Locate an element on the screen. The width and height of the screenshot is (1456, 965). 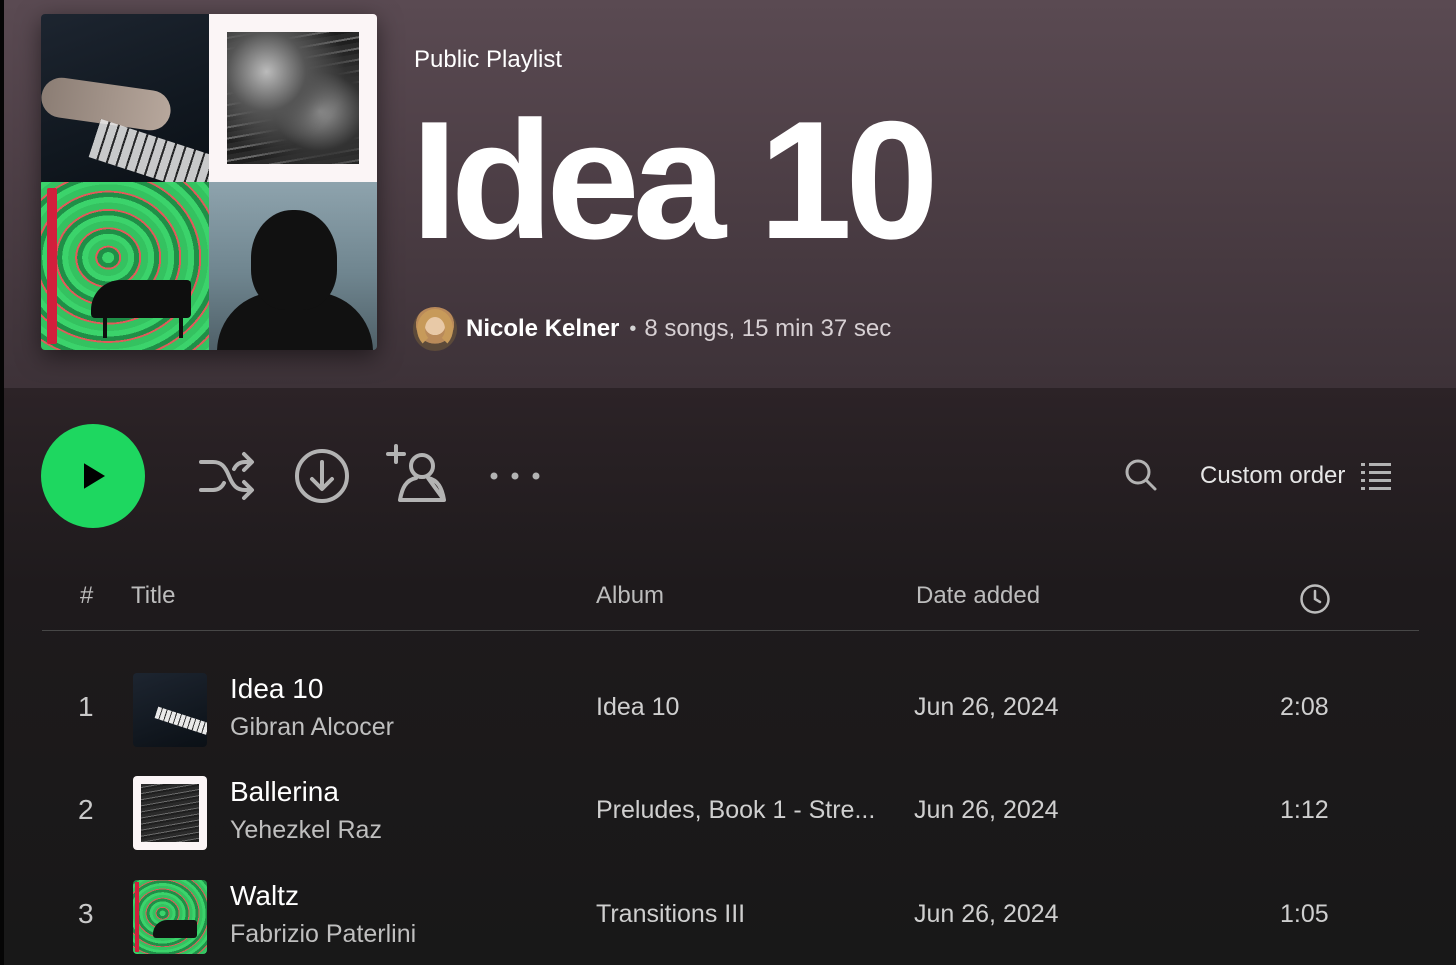
track-artist: Gibran Alcocer is located at coordinates (312, 727).